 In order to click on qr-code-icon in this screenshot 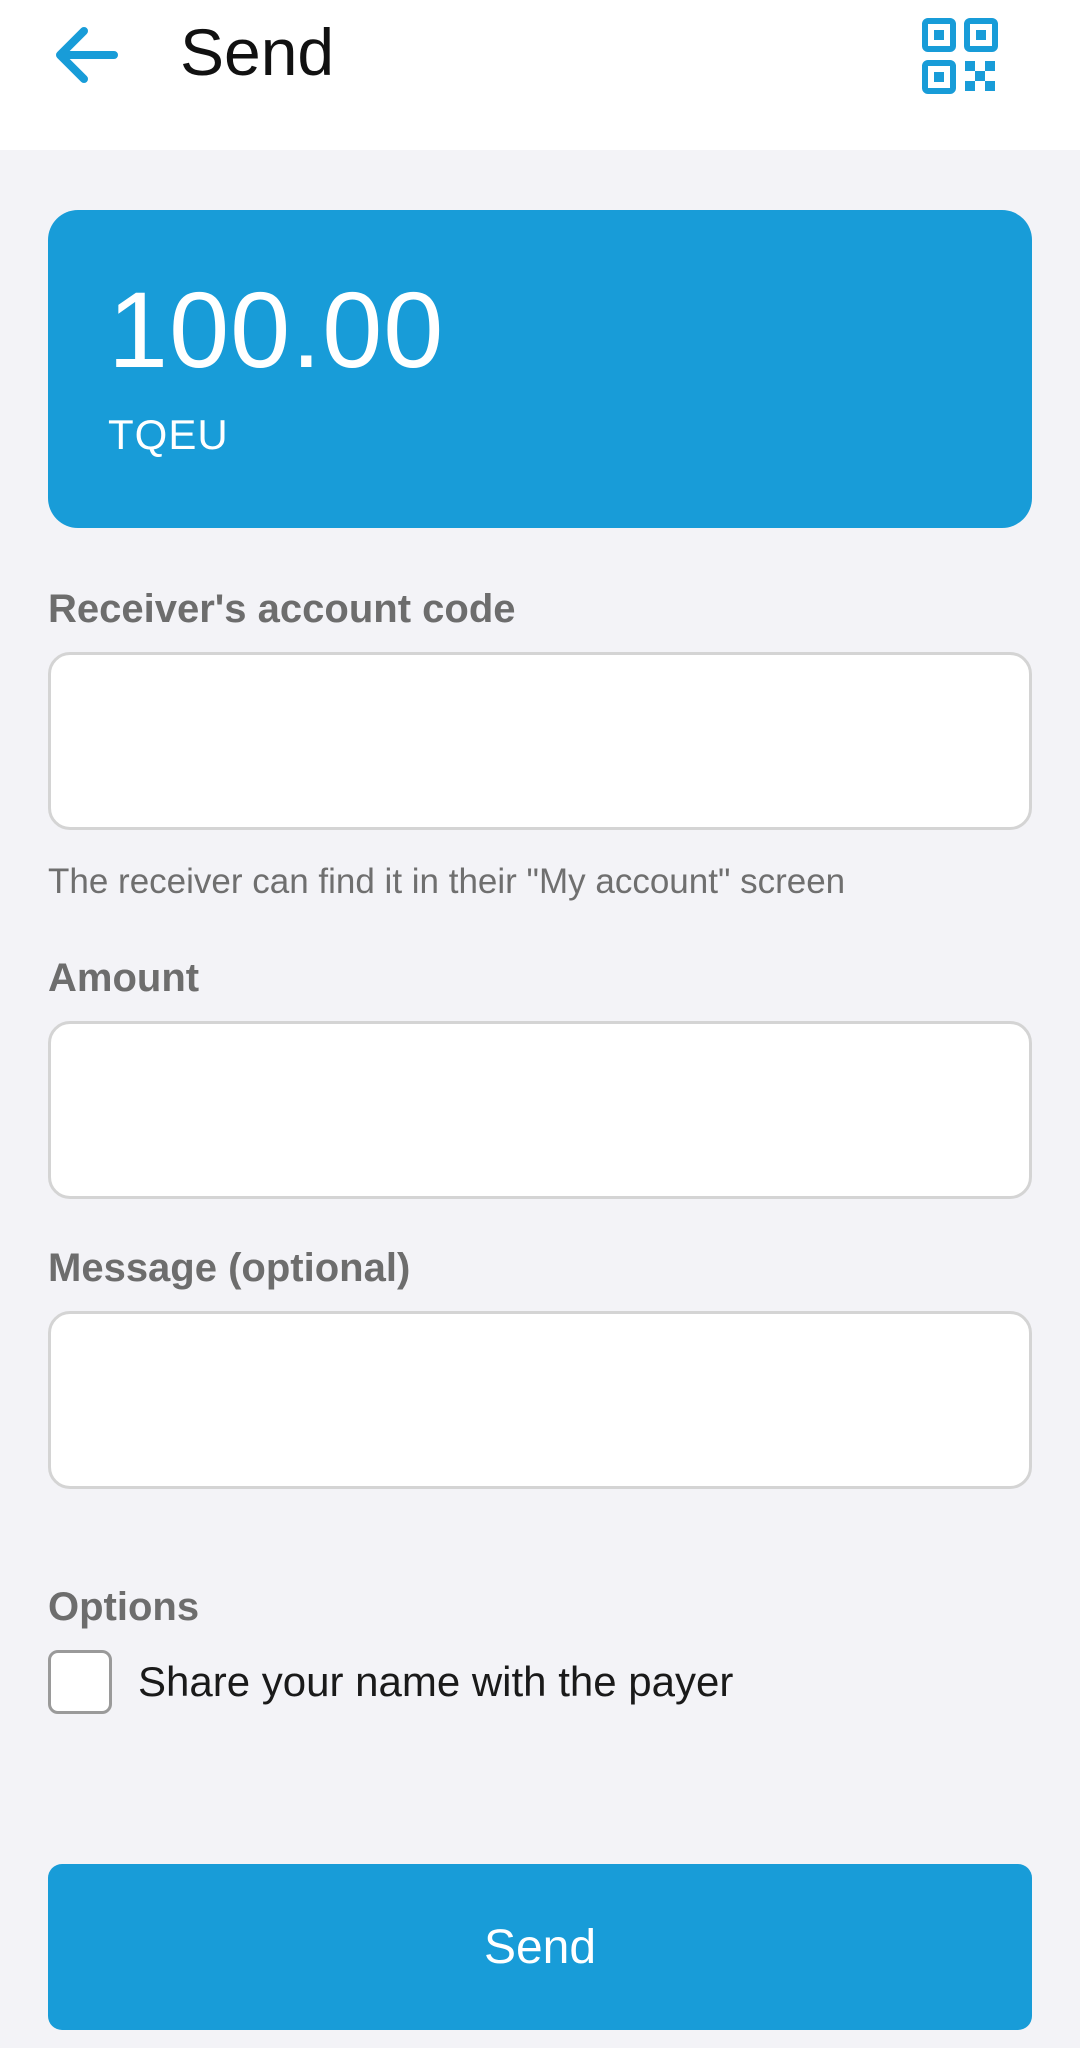, I will do `click(960, 56)`.